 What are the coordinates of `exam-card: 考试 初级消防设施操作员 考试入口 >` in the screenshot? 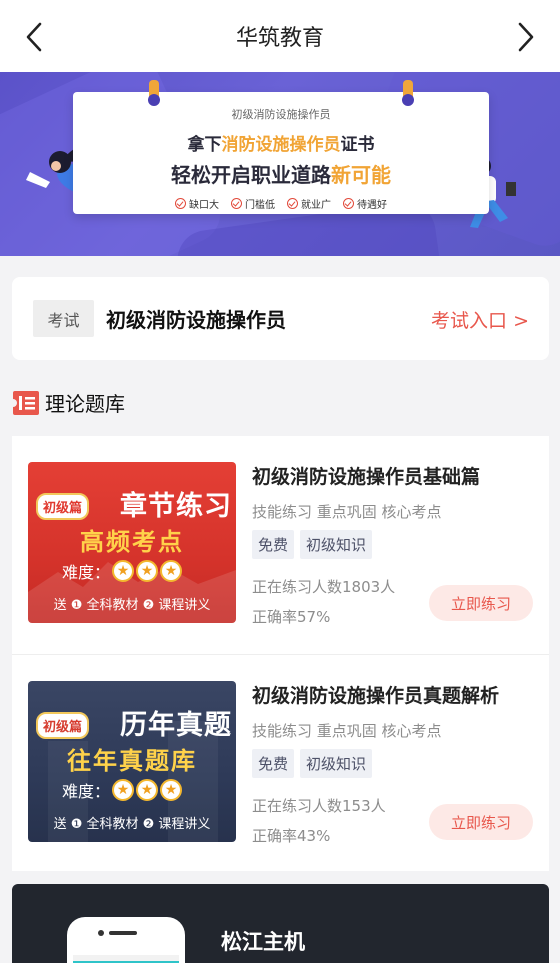 It's located at (280, 318).